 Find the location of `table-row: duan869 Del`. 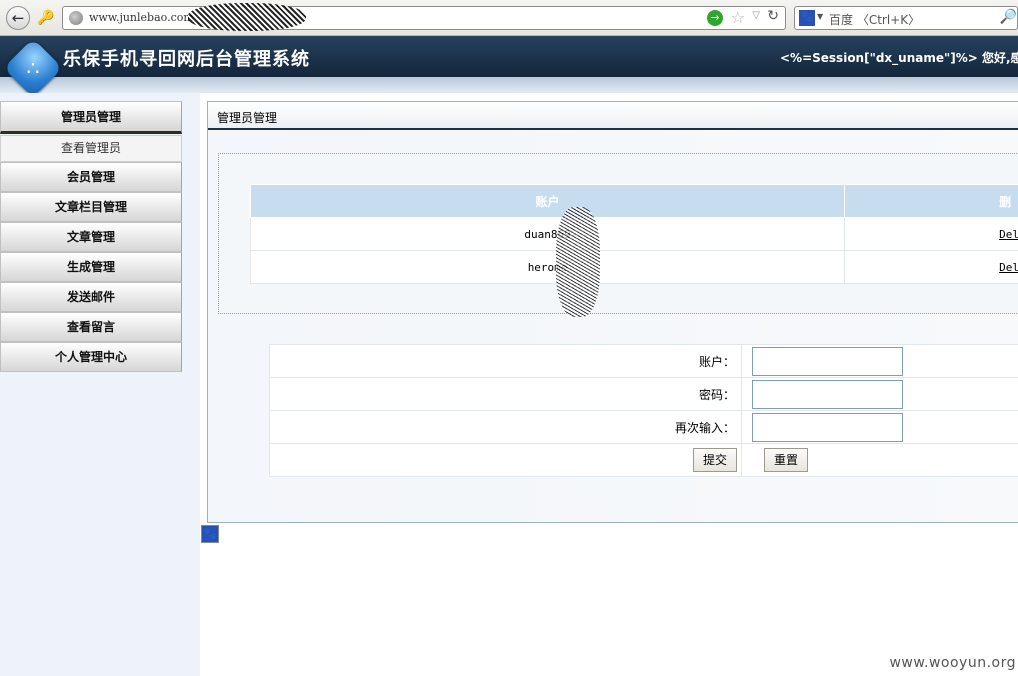

table-row: duan869 Del is located at coordinates (633, 234).